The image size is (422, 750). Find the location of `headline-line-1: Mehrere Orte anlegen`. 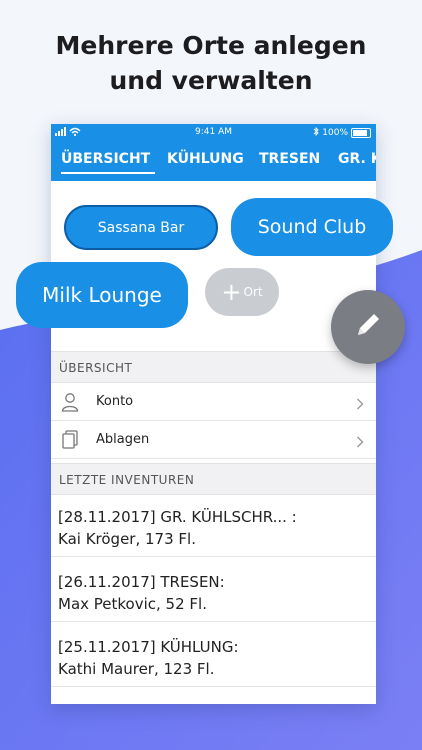

headline-line-1: Mehrere Orte anlegen is located at coordinates (211, 45).